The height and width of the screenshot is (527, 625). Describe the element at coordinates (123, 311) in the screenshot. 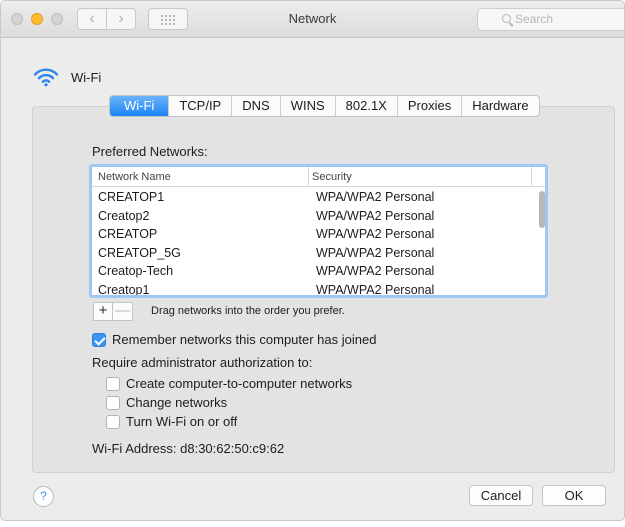

I see `remove-network-button: —` at that location.